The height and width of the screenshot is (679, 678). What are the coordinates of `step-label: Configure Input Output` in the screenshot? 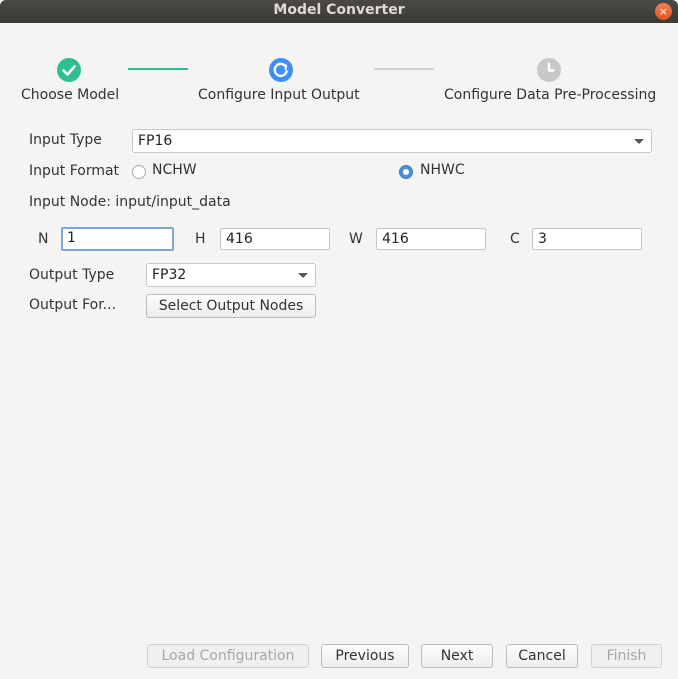 It's located at (279, 95).